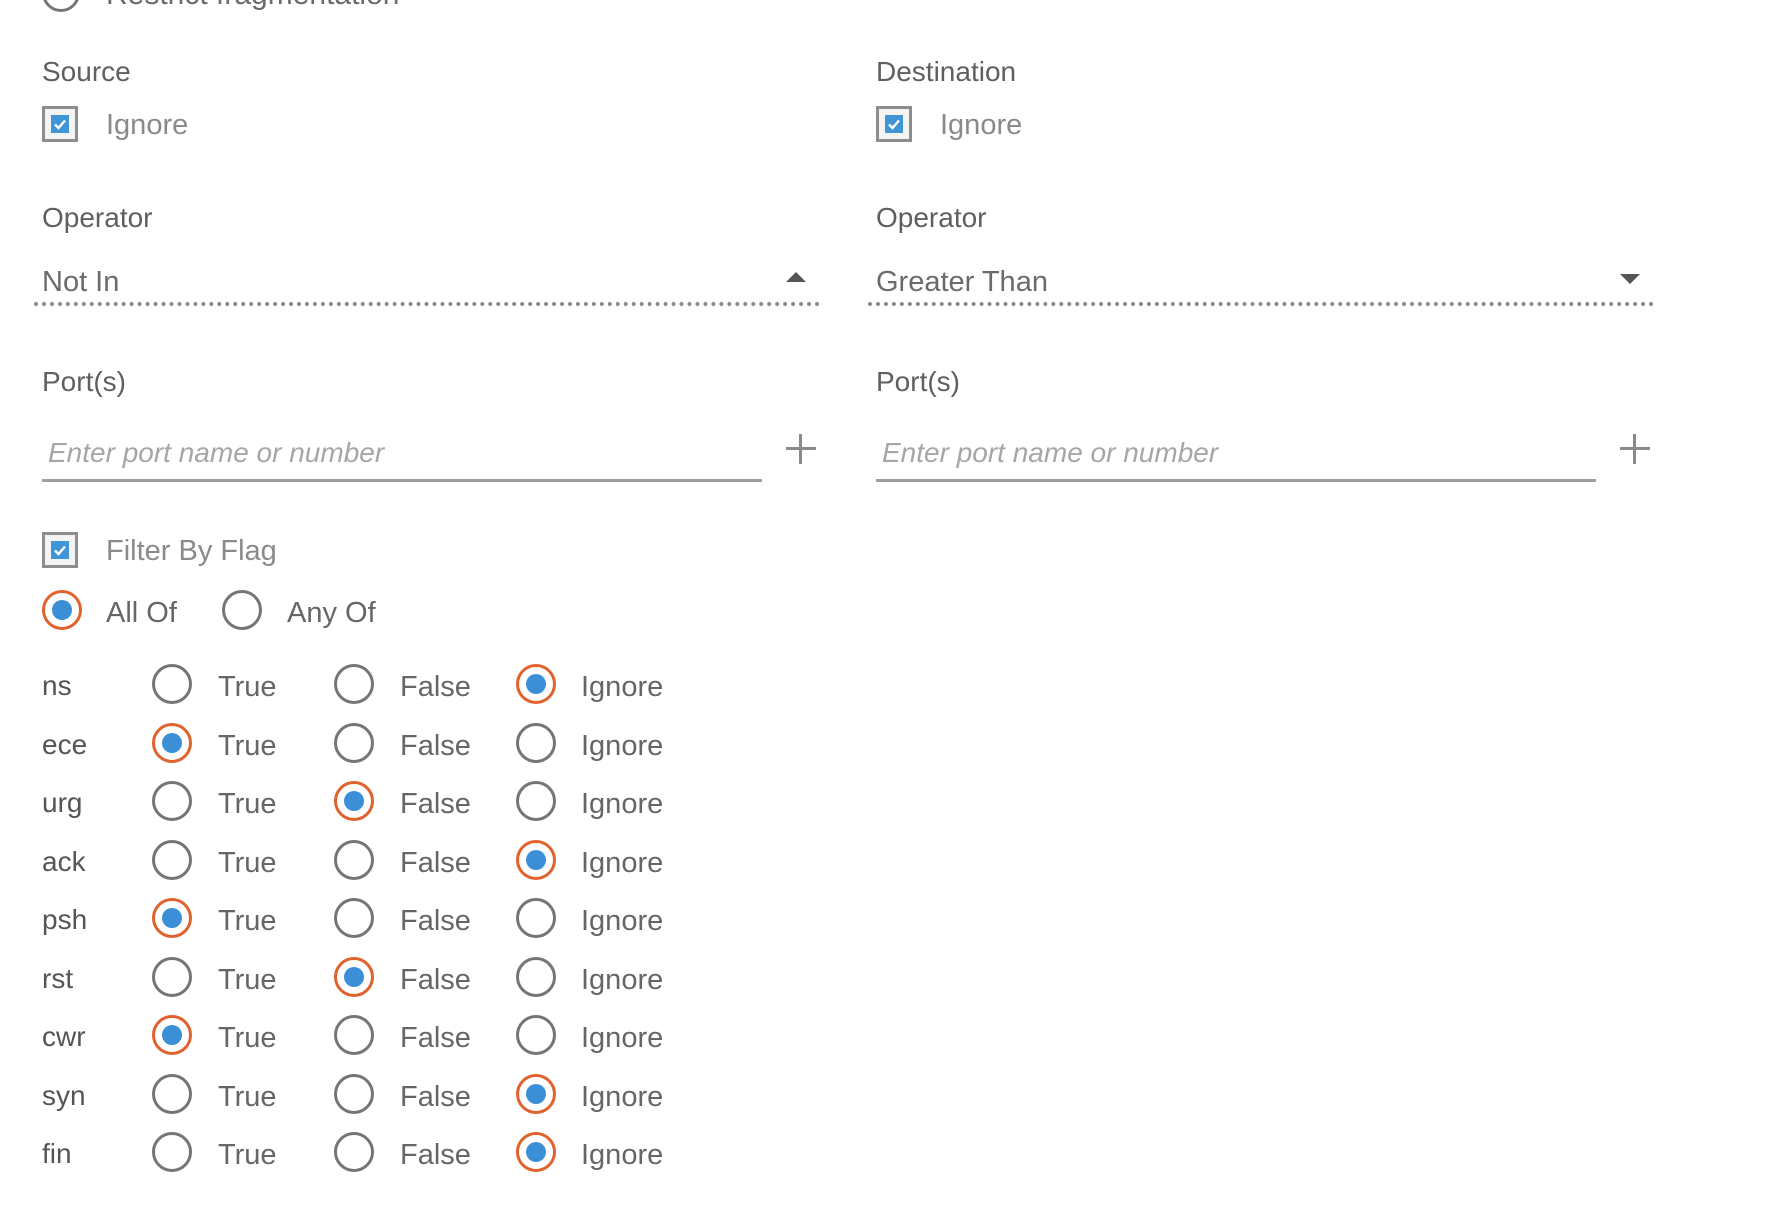 The height and width of the screenshot is (1216, 1780). Describe the element at coordinates (247, 1096) in the screenshot. I see `flag-syn-true-label: True` at that location.